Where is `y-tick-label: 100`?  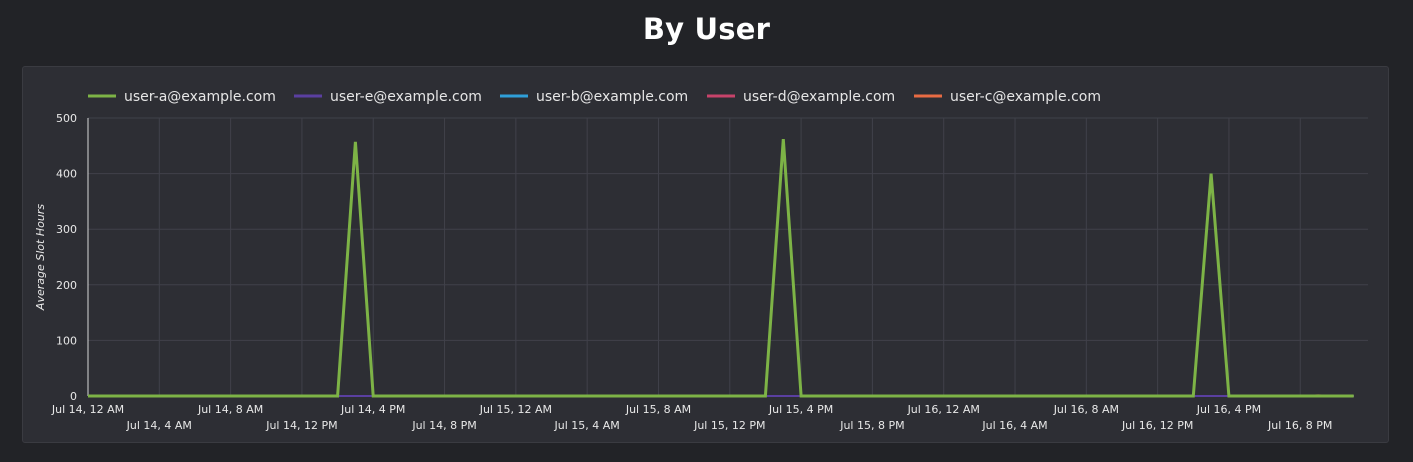 y-tick-label: 100 is located at coordinates (66, 340).